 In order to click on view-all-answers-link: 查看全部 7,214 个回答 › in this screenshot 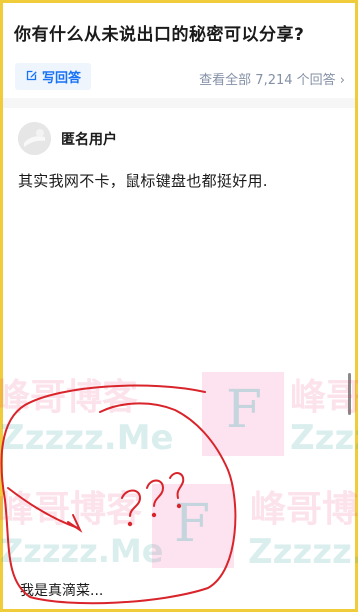, I will do `click(272, 78)`.